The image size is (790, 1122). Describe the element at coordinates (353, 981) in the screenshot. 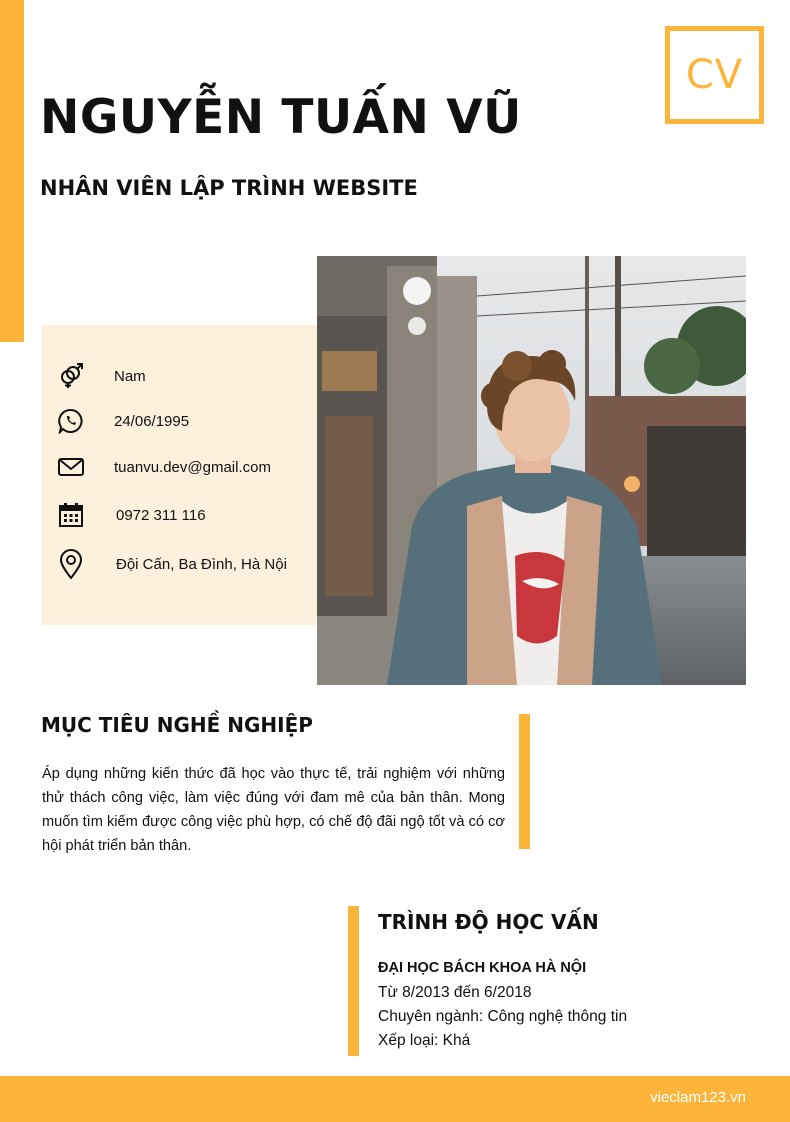

I see `education-accent-bar` at that location.